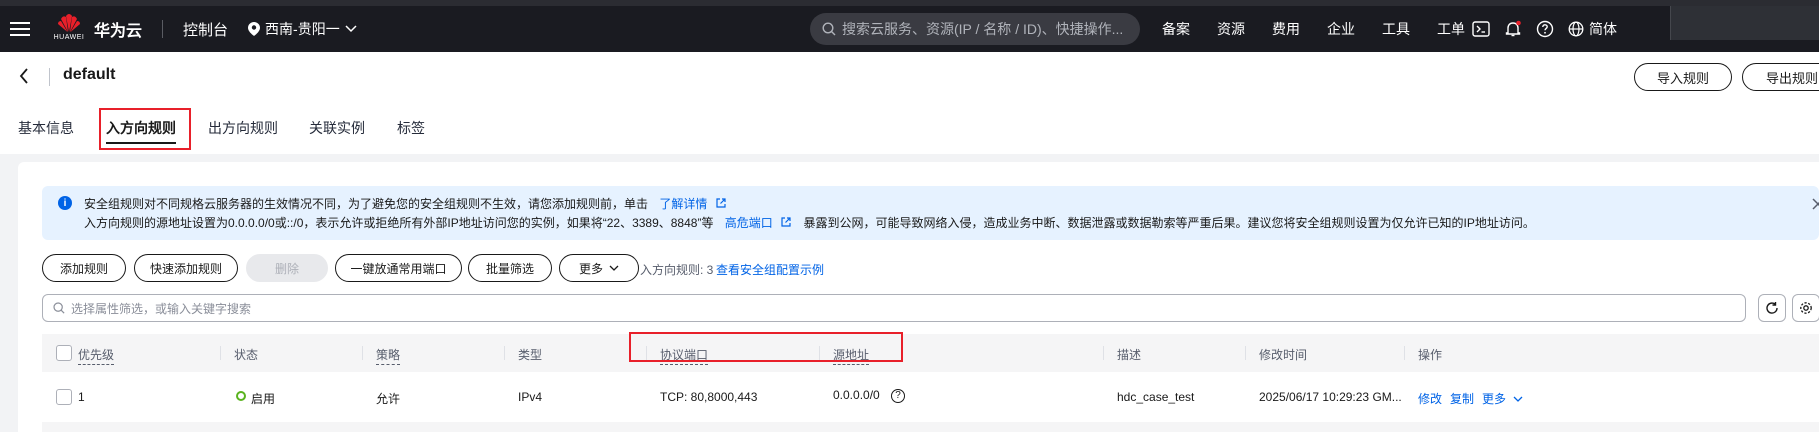  What do you see at coordinates (1286, 29) in the screenshot?
I see `nav-link-billing: 费用` at bounding box center [1286, 29].